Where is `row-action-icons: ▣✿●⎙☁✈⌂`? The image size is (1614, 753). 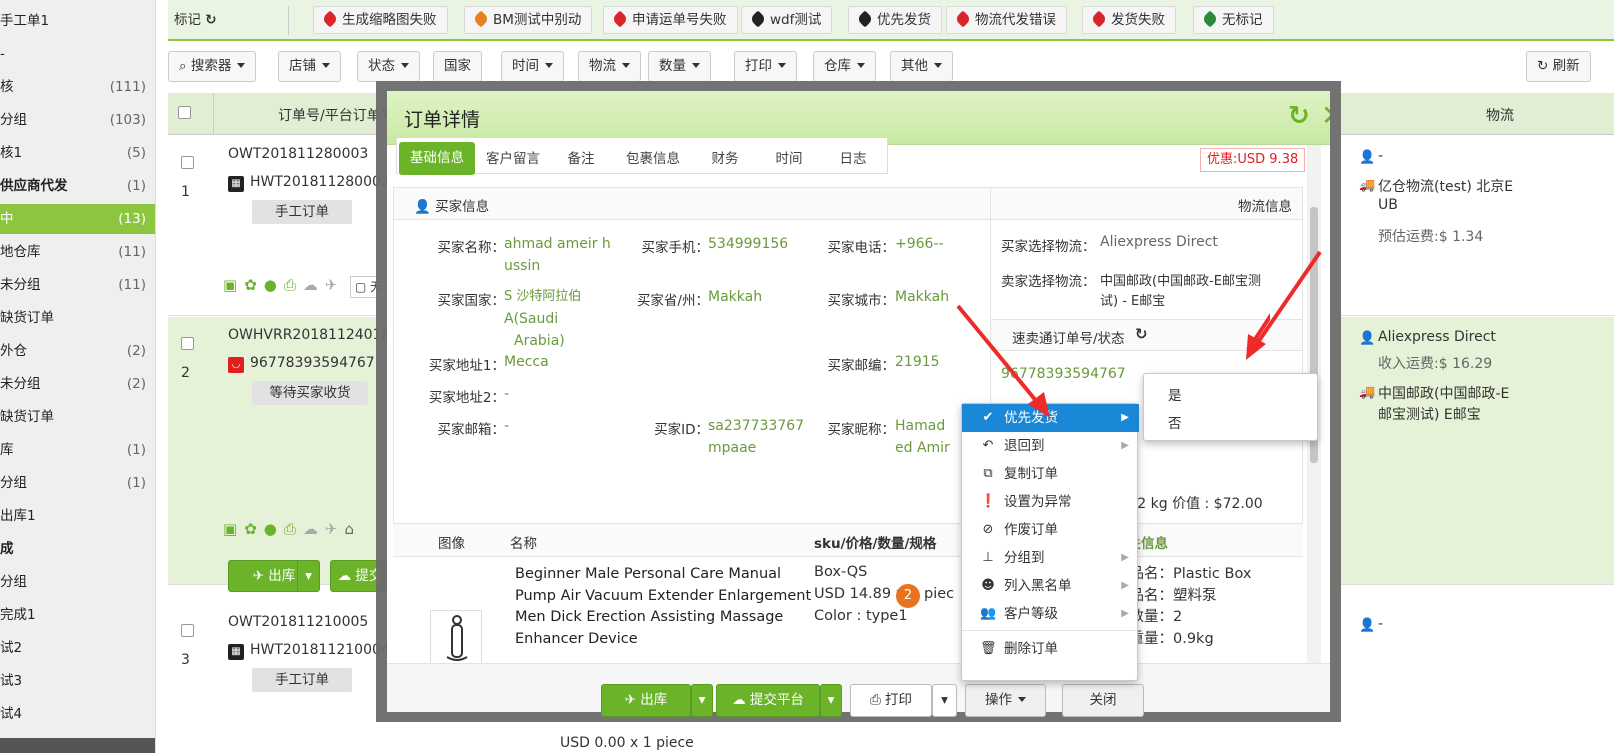 row-action-icons: ▣✿●⎙☁✈⌂ is located at coordinates (292, 529).